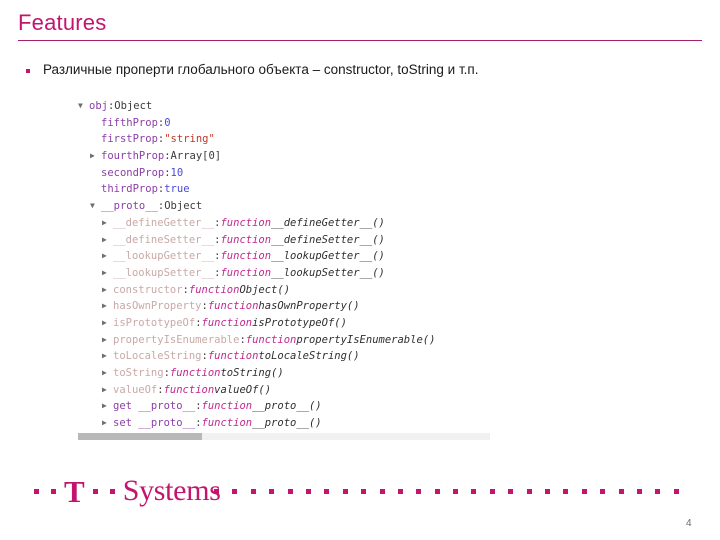 The height and width of the screenshot is (540, 720). I want to click on object-inspector-row: firstProp: "string", so click(285, 139).